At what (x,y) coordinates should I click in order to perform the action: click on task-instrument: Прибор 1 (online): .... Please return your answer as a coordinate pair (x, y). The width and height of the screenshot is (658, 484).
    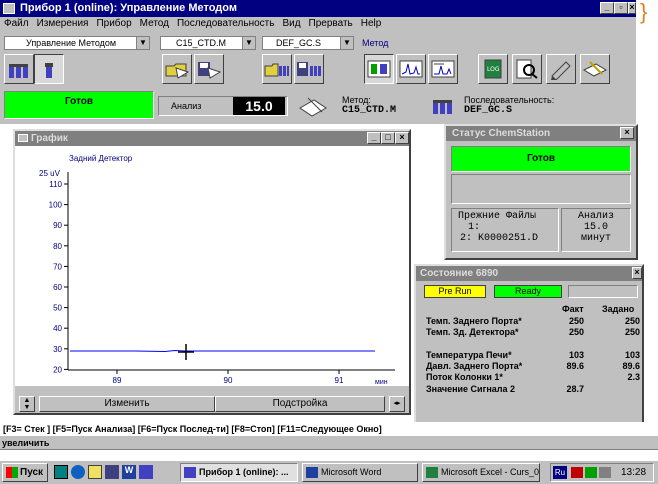
    Looking at the image, I should click on (239, 472).